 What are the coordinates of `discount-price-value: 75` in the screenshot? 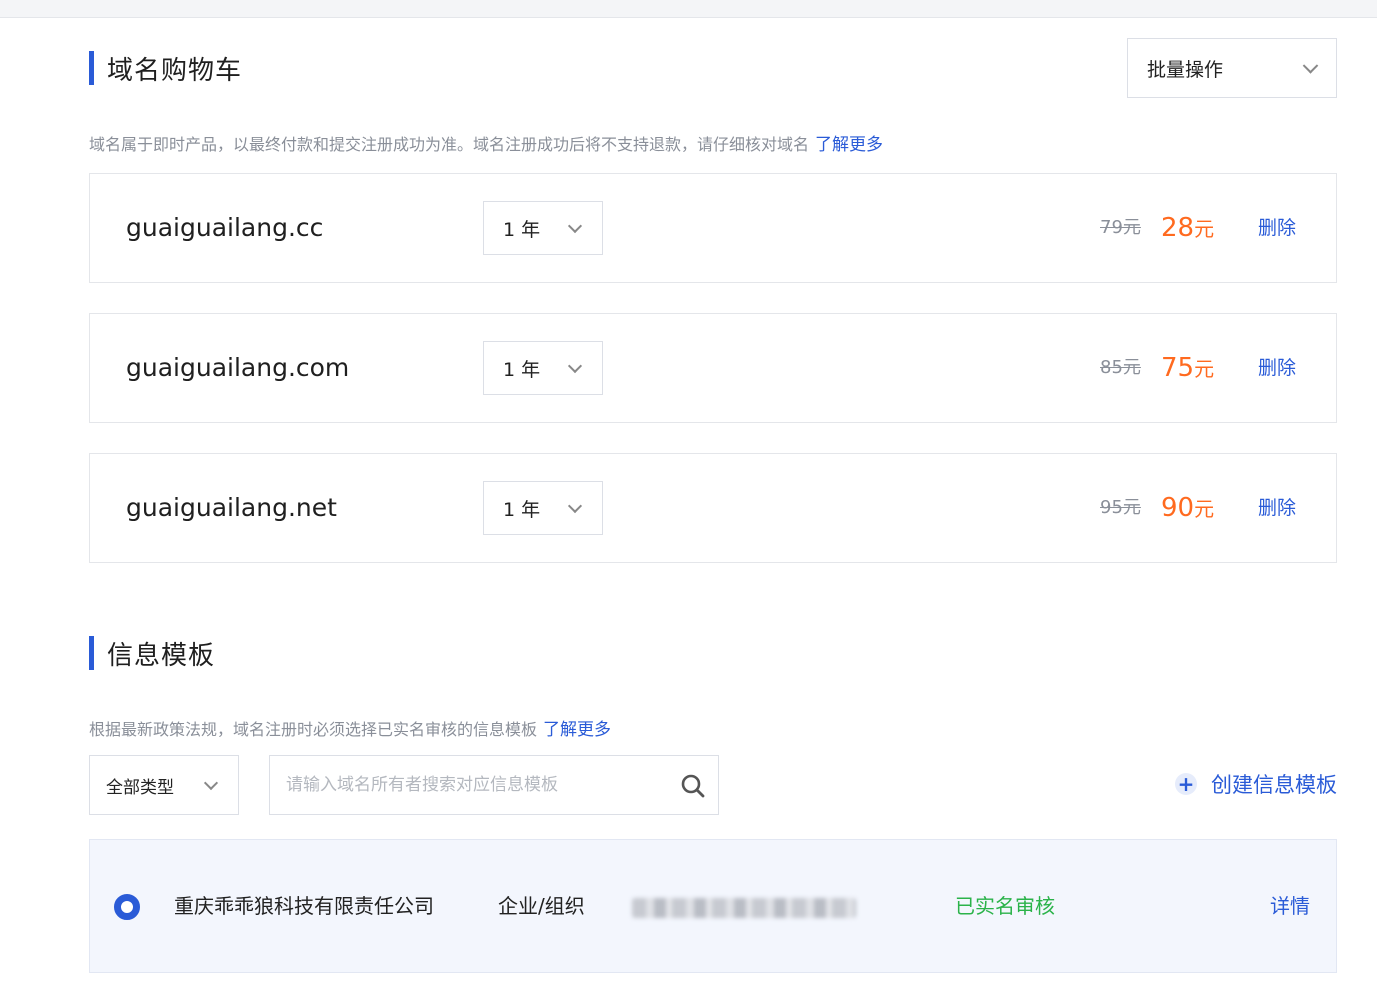 It's located at (1178, 368).